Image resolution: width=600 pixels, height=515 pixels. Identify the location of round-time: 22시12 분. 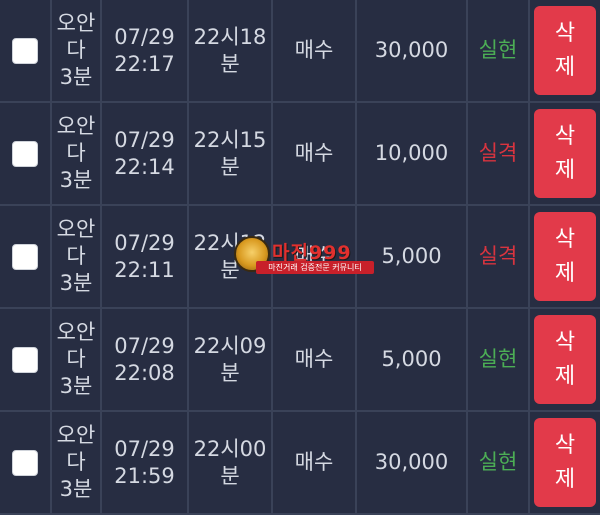
(230, 256).